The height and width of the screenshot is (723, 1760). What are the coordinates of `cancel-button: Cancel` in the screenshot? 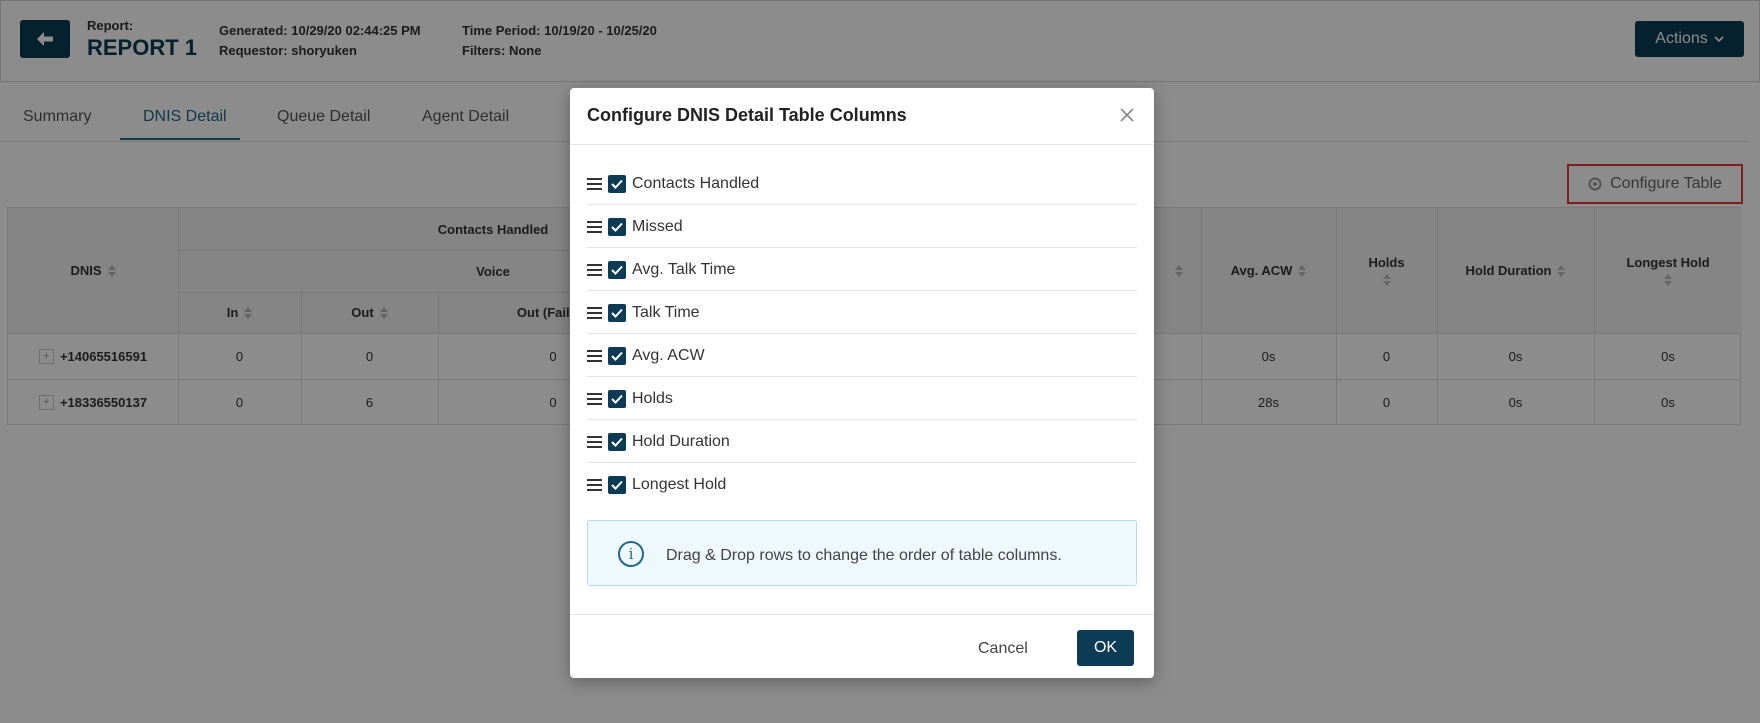 It's located at (1003, 649).